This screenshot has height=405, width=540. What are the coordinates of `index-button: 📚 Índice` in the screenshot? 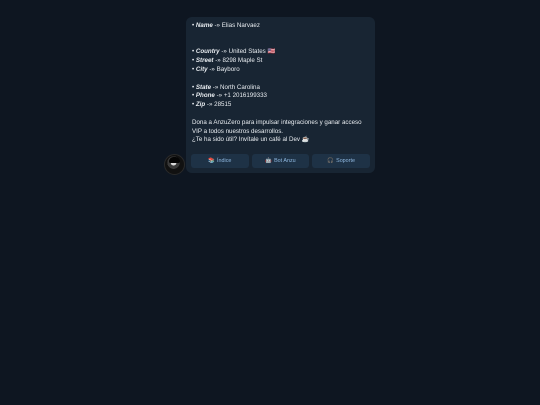 It's located at (220, 161).